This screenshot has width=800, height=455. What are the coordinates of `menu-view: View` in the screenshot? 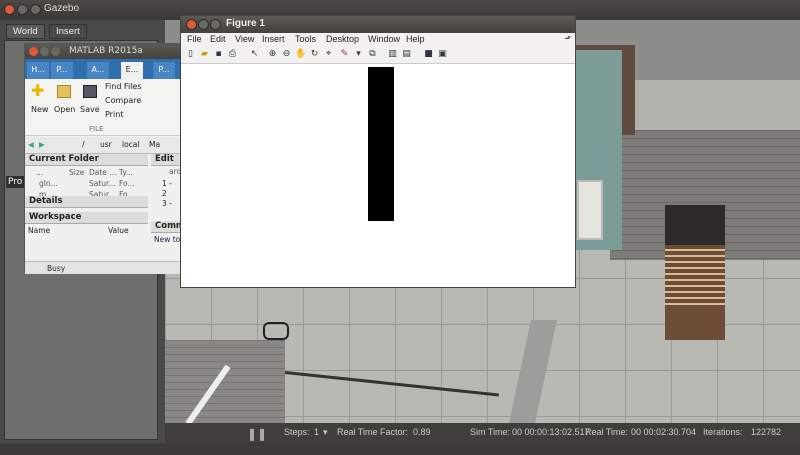 It's located at (244, 39).